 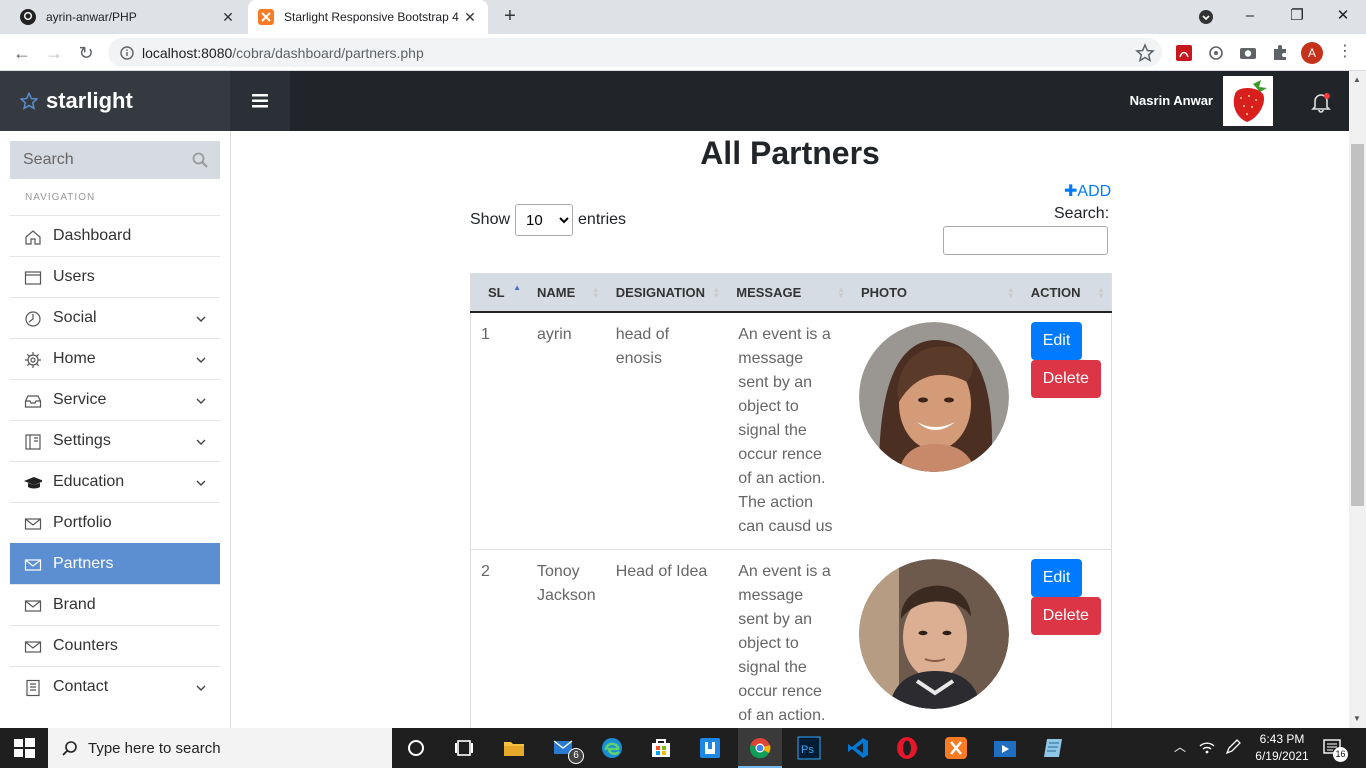 I want to click on url-host: localhost:8080, so click(x=187, y=52).